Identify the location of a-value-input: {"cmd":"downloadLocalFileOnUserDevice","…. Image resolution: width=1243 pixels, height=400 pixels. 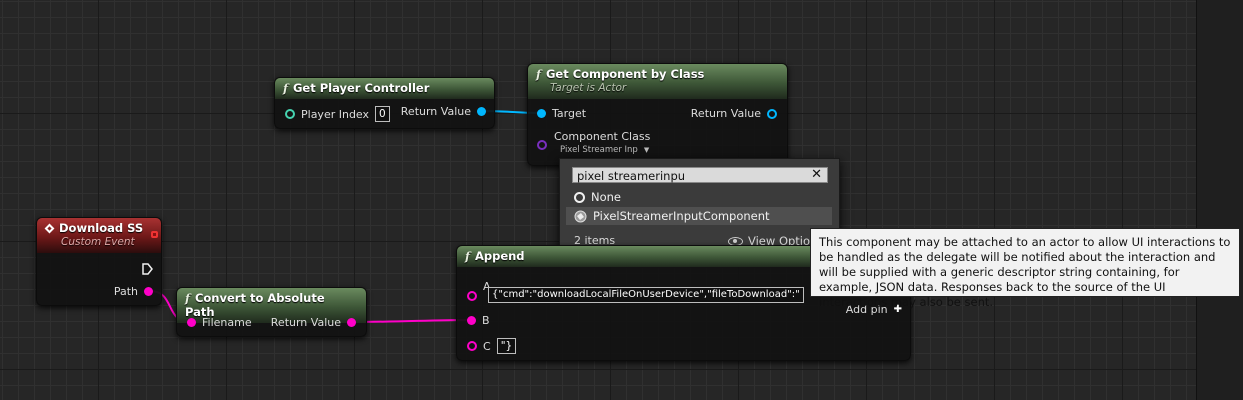
(646, 295).